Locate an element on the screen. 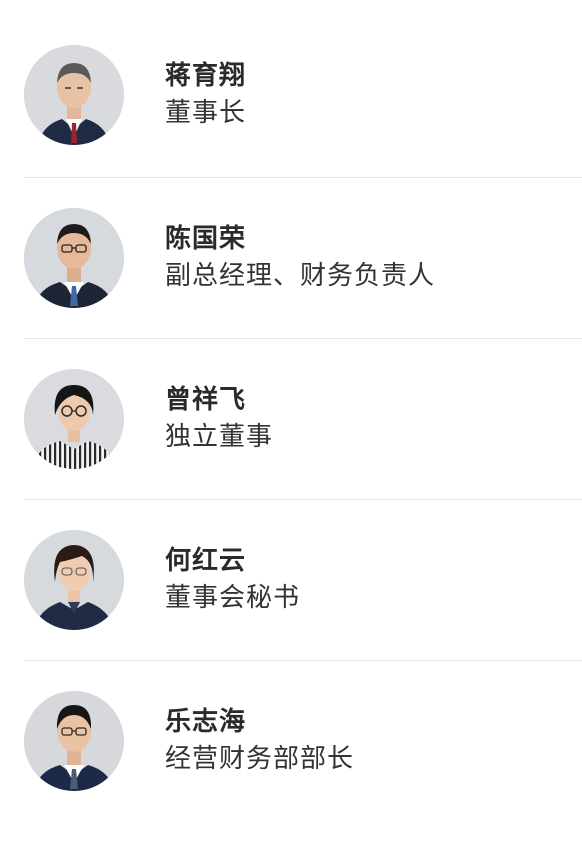 The height and width of the screenshot is (842, 582). person-info: 曾祥飞 独立董事 is located at coordinates (219, 420).